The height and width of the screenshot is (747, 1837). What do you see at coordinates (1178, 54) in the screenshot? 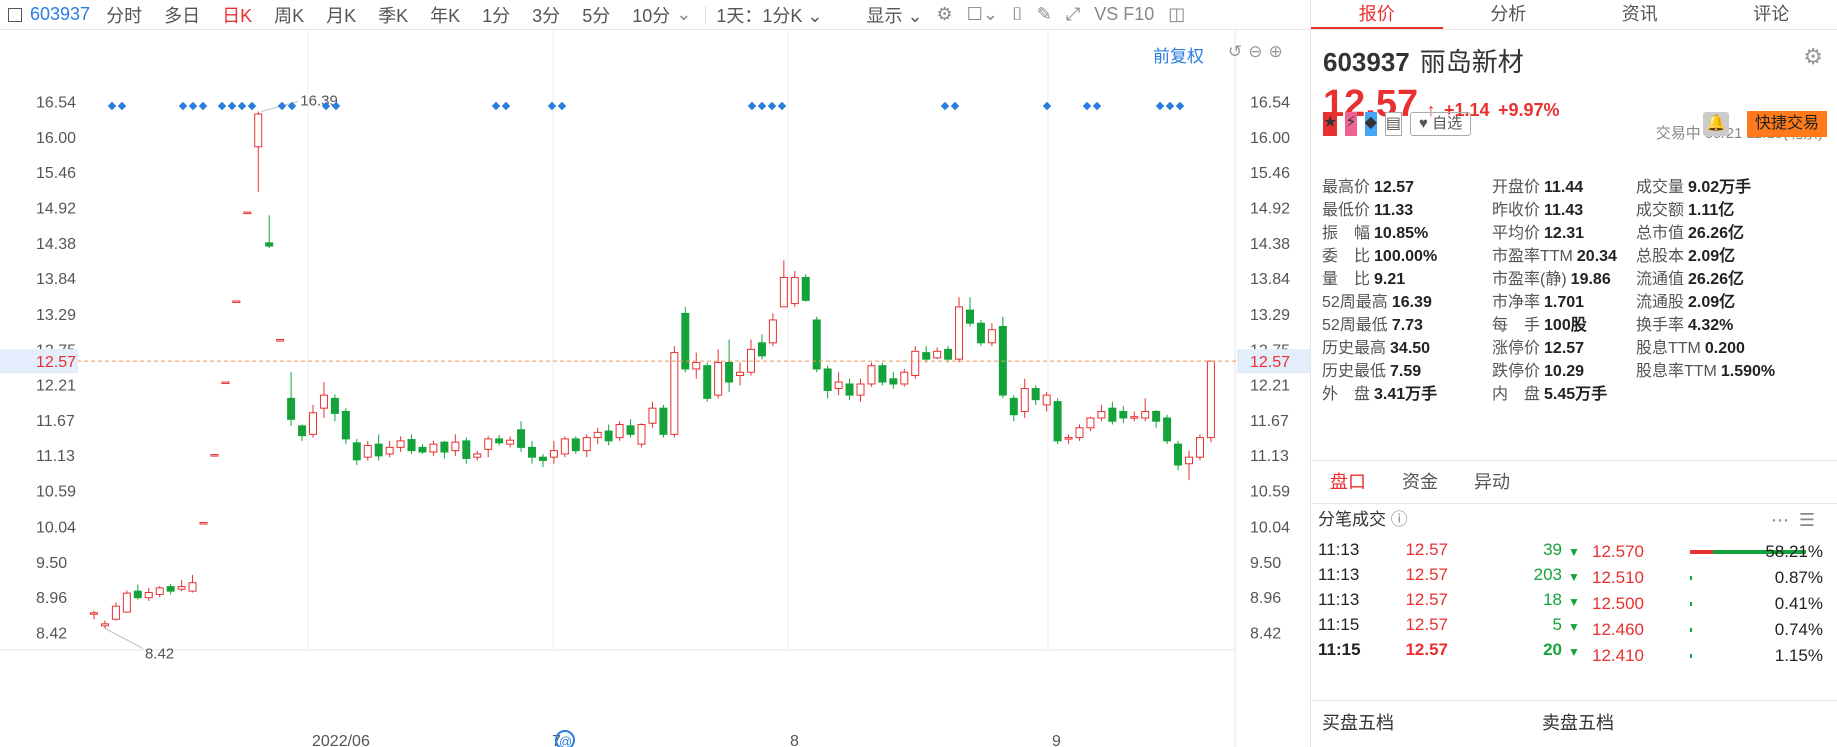
I see `adjust-mode-button: 前复权` at bounding box center [1178, 54].